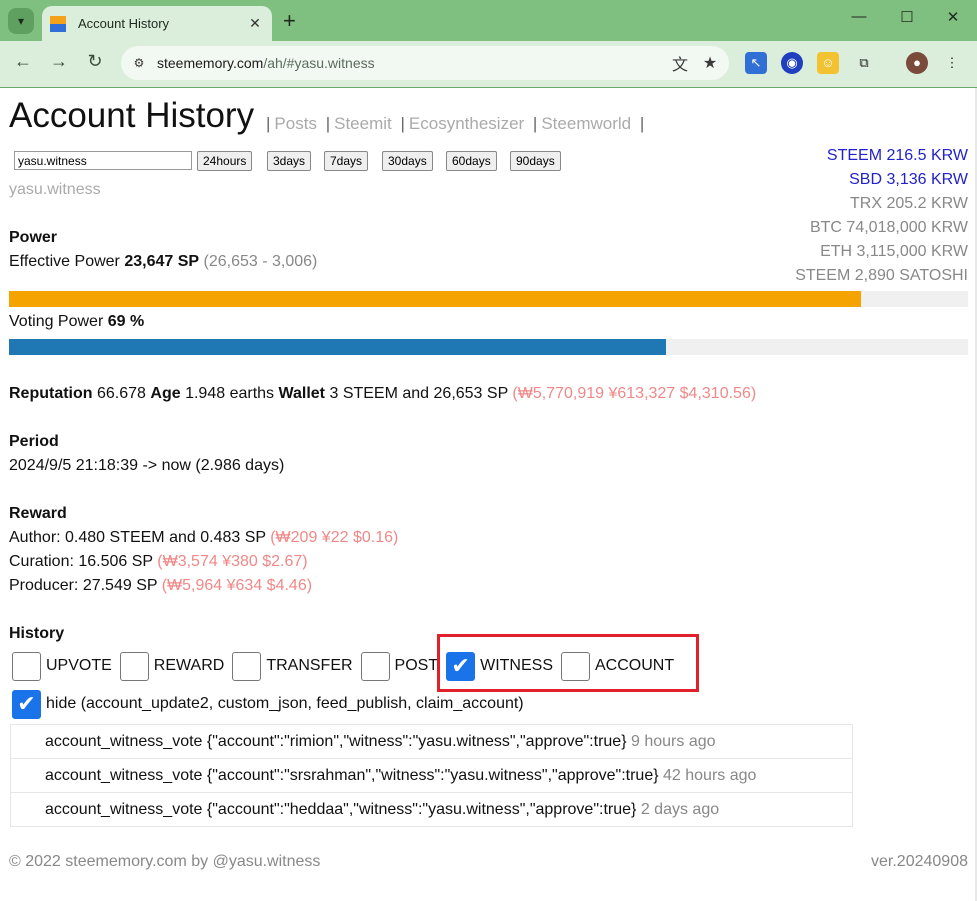 This screenshot has height=901, width=977. What do you see at coordinates (828, 63) in the screenshot?
I see `extension-bot-icon: ☺` at bounding box center [828, 63].